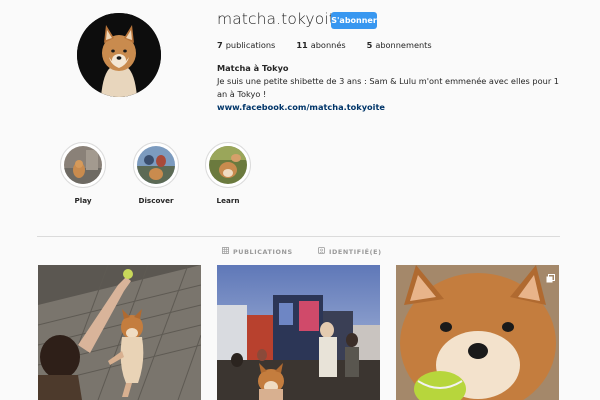  What do you see at coordinates (321, 251) in the screenshot?
I see `tag-icon` at bounding box center [321, 251].